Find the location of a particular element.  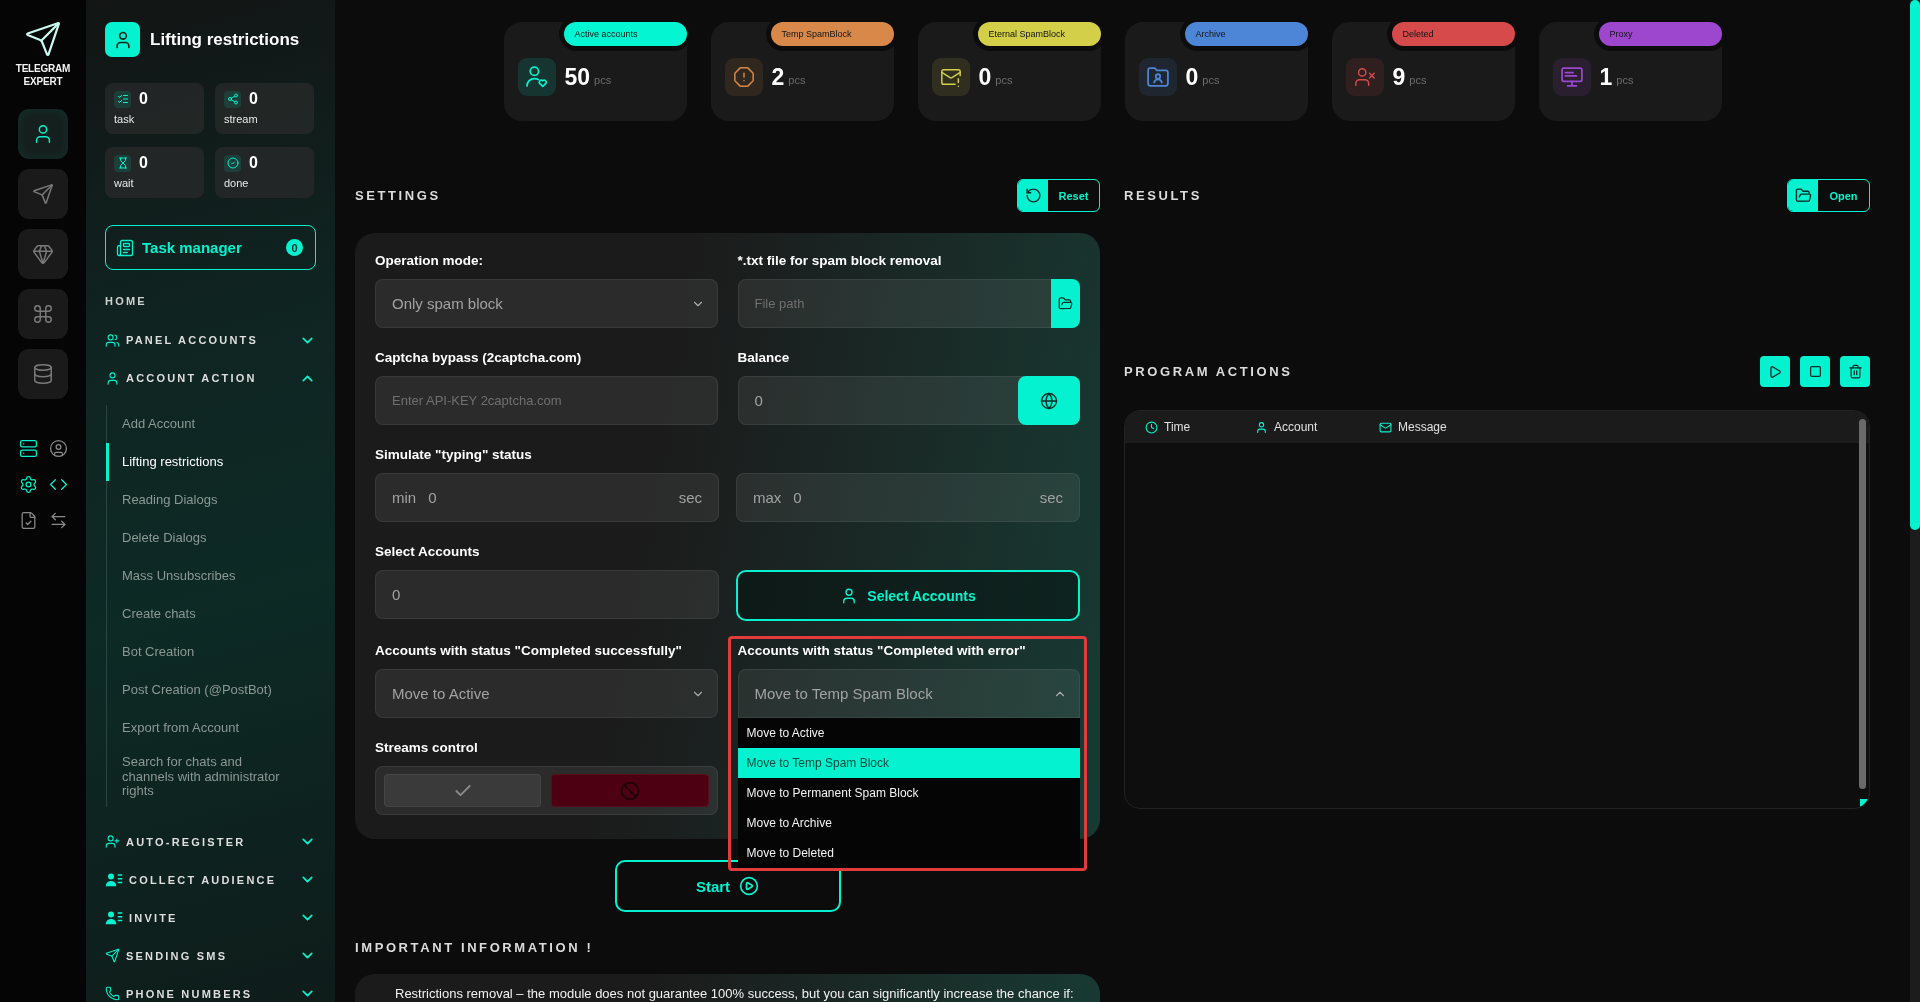

stop-button is located at coordinates (1815, 371).